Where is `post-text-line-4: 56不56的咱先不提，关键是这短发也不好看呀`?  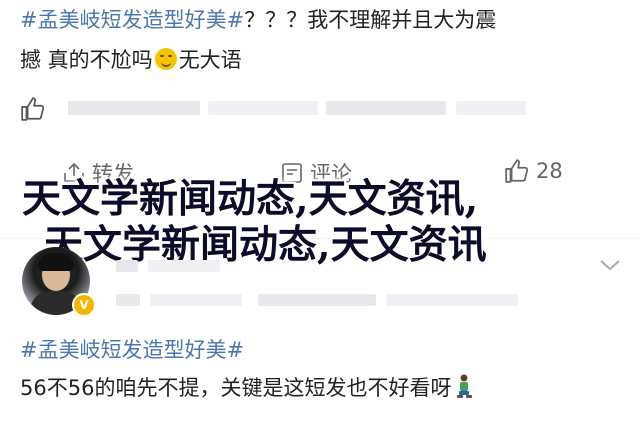
post-text-line-4: 56不56的咱先不提，关键是这短发也不好看呀 is located at coordinates (247, 388).